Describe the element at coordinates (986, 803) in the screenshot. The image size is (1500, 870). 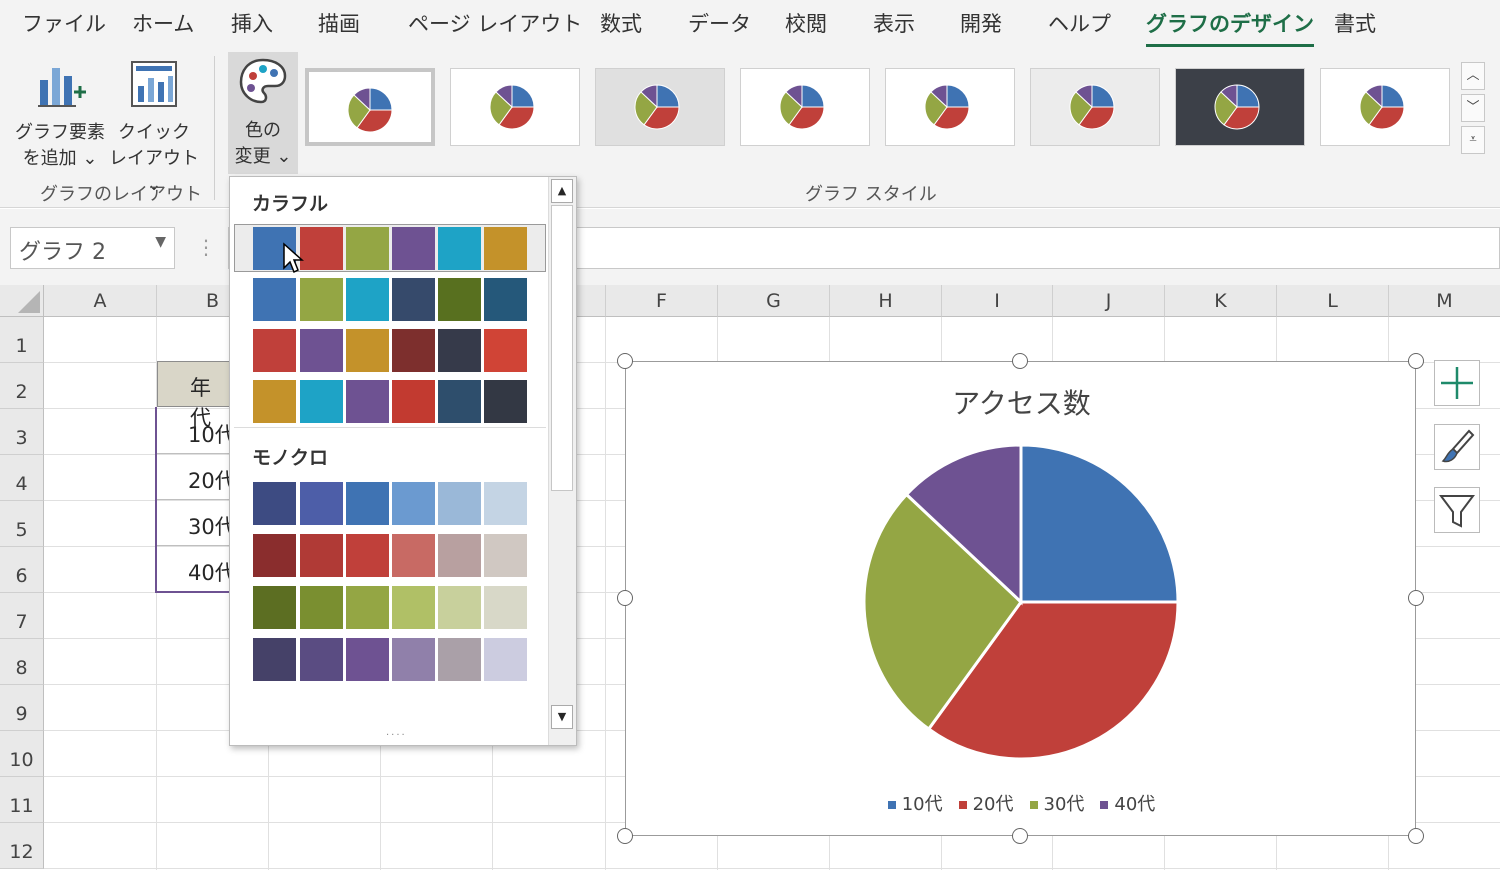
I see `legend-entry: 20代` at that location.